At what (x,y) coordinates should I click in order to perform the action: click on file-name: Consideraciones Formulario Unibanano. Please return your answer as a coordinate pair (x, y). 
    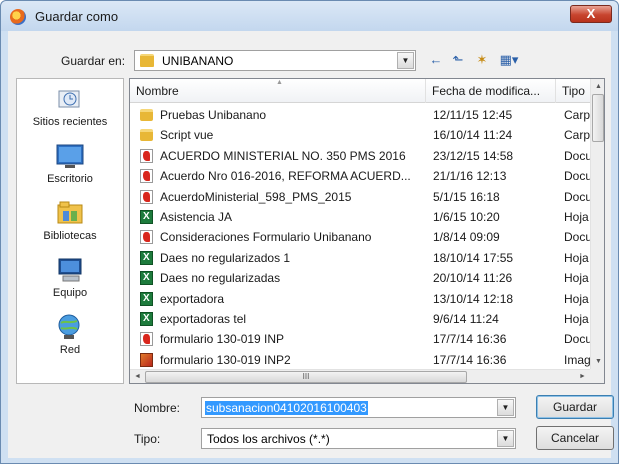
    Looking at the image, I should click on (266, 237).